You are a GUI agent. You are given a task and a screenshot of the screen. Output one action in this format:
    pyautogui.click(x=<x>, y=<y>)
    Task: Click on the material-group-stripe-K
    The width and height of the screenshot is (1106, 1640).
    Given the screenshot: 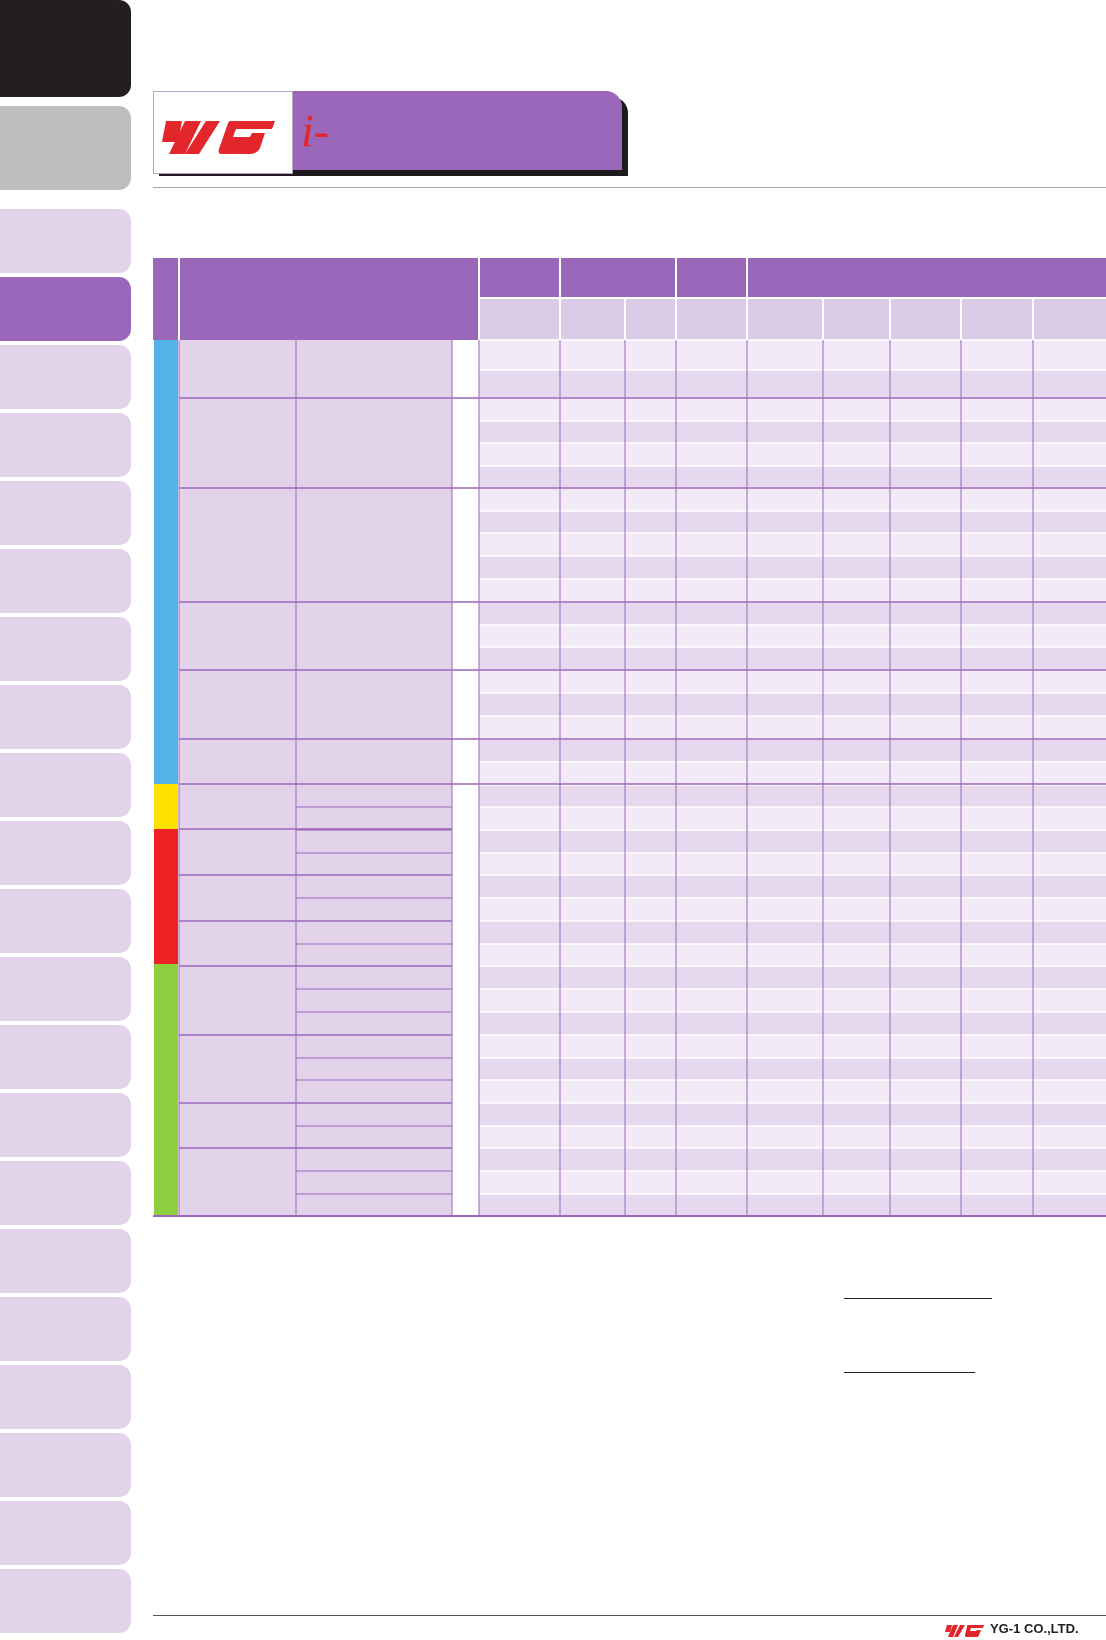 What is the action you would take?
    pyautogui.click(x=166, y=896)
    